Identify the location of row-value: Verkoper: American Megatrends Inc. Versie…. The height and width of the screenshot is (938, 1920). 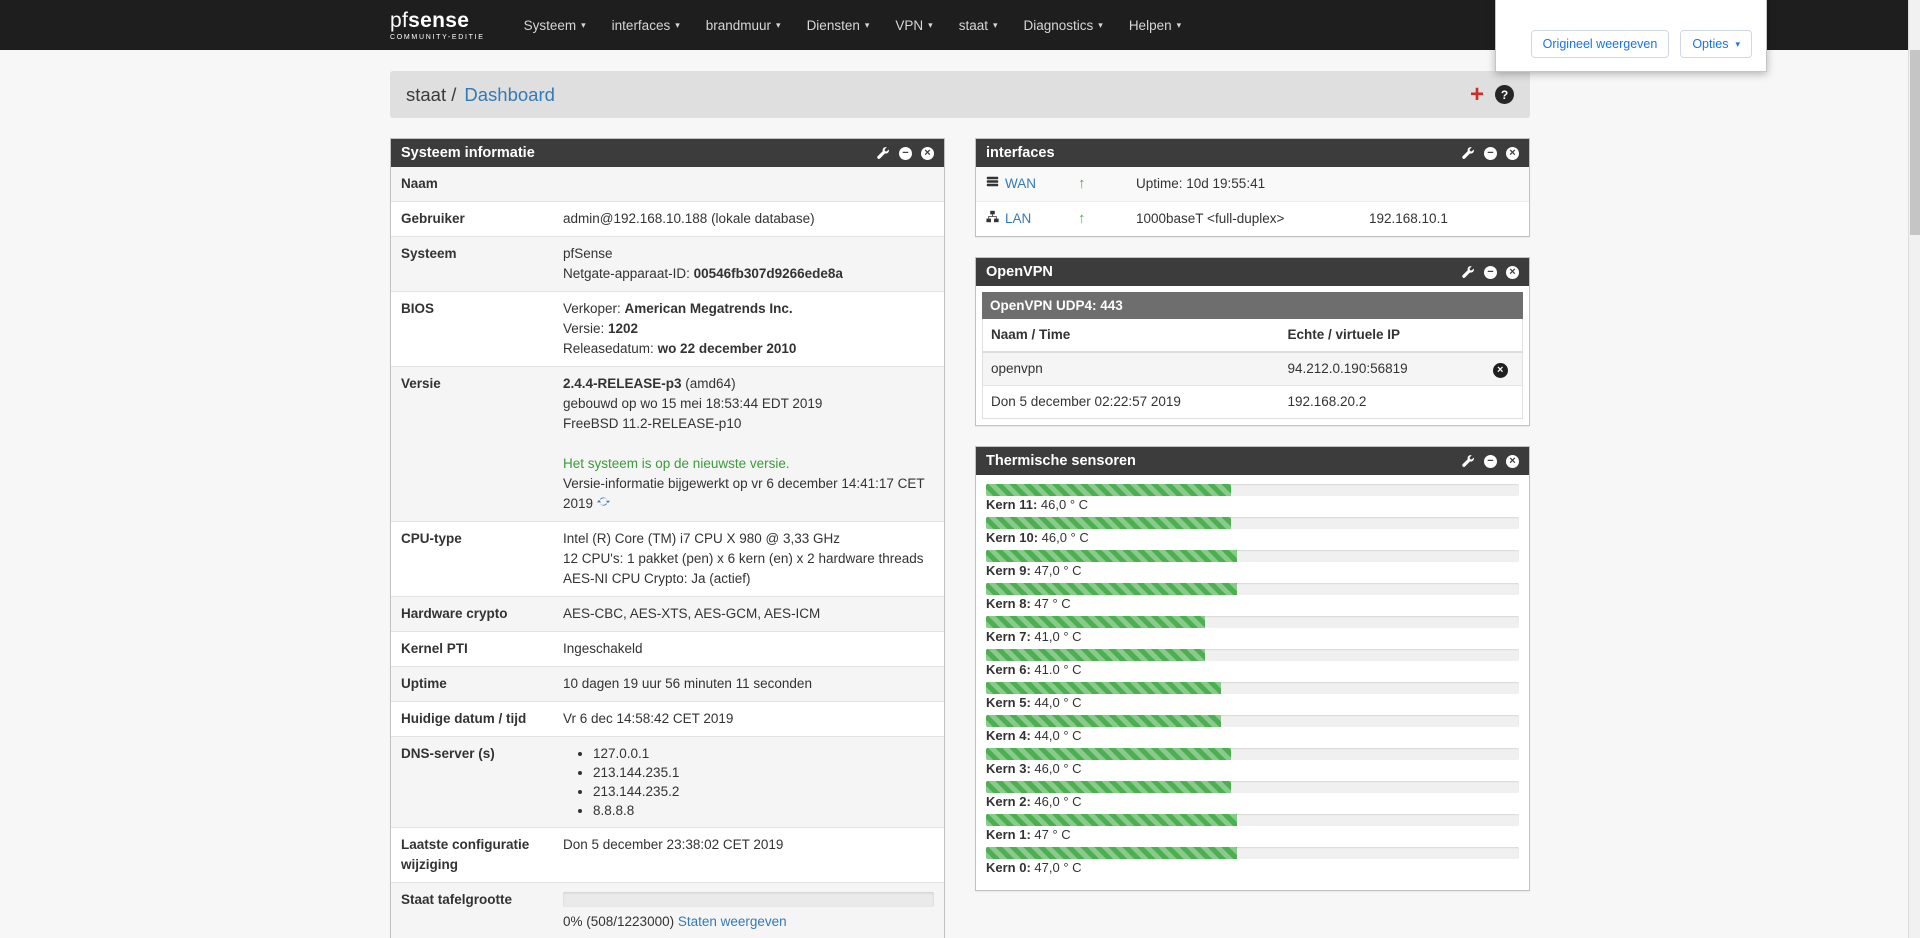
(748, 329).